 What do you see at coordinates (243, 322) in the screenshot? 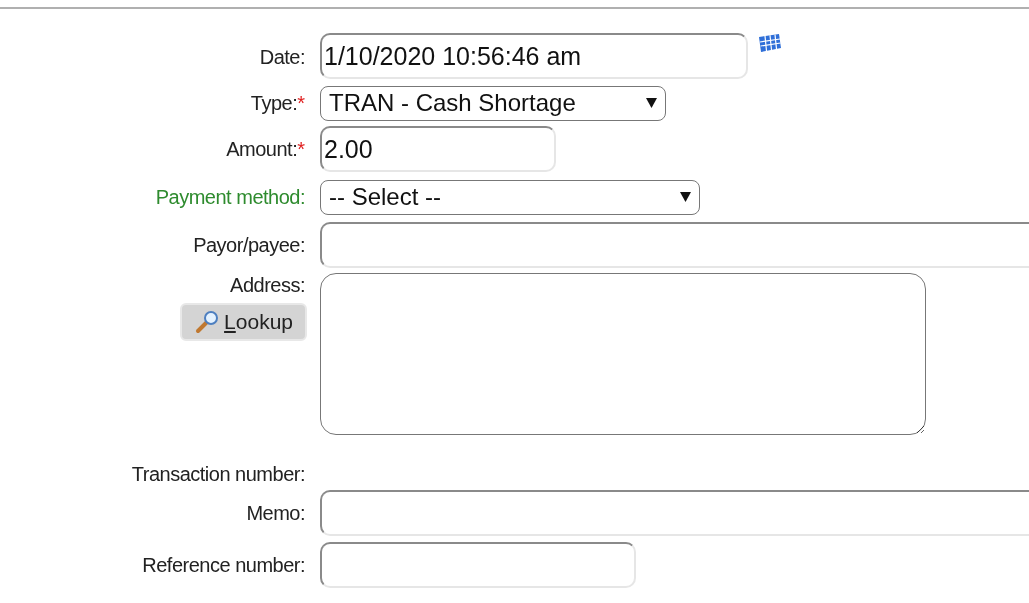
I see `lookup-button: Lookup` at bounding box center [243, 322].